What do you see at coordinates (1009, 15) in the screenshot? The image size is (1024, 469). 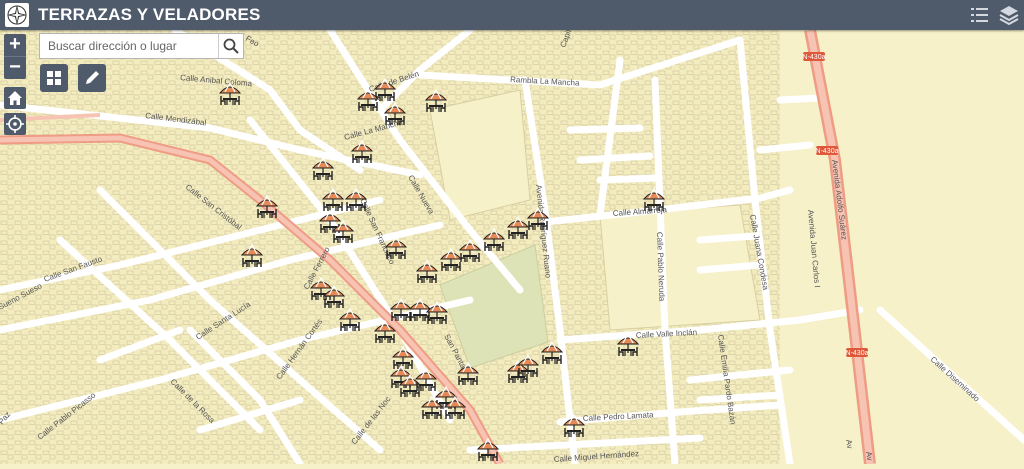 I see `layers-icon` at bounding box center [1009, 15].